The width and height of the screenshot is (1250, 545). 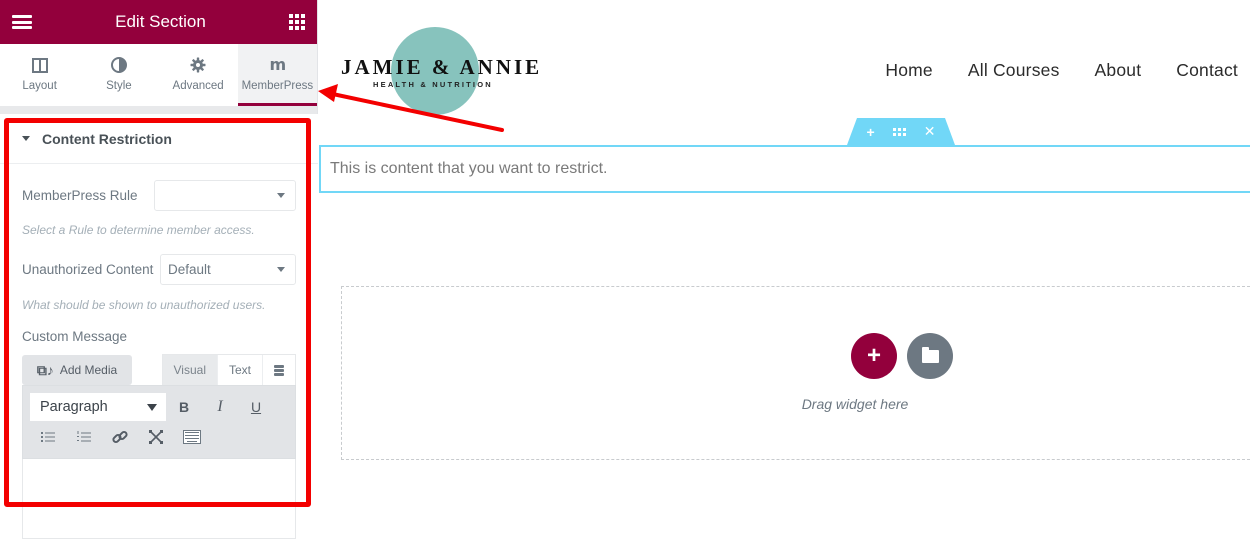 What do you see at coordinates (118, 75) in the screenshot?
I see `tab-style: Style` at bounding box center [118, 75].